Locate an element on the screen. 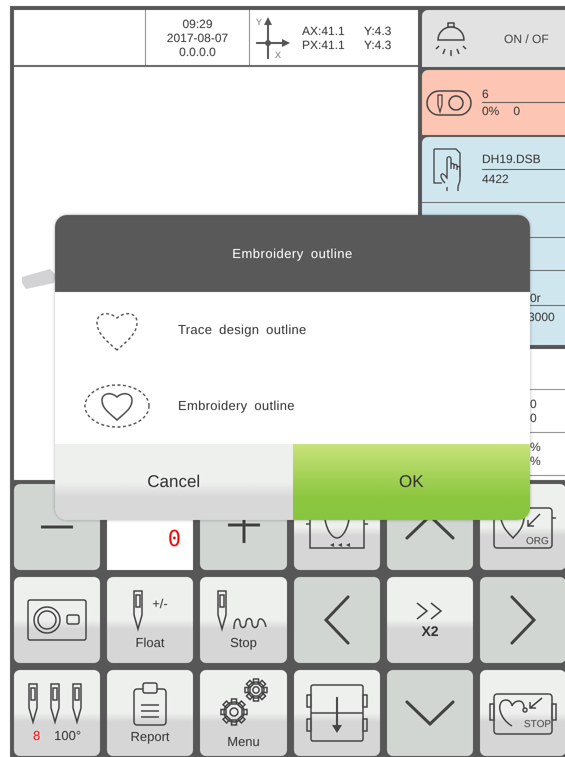 The image size is (565, 757). coordinate-text: PX:41.1 is located at coordinates (324, 45).